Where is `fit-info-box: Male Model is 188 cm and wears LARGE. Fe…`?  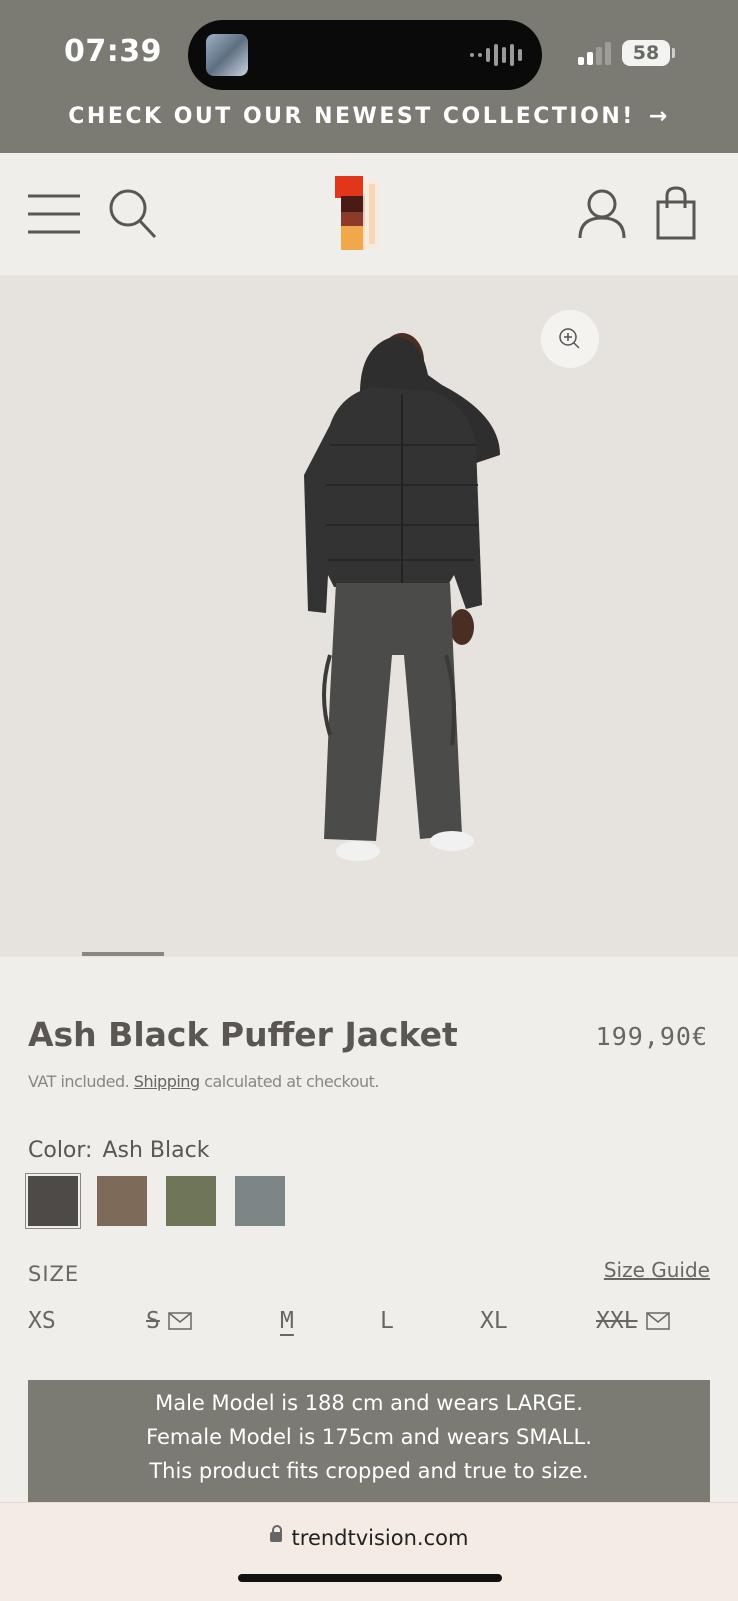
fit-info-box: Male Model is 188 cm and wears LARGE. Fe… is located at coordinates (369, 1441).